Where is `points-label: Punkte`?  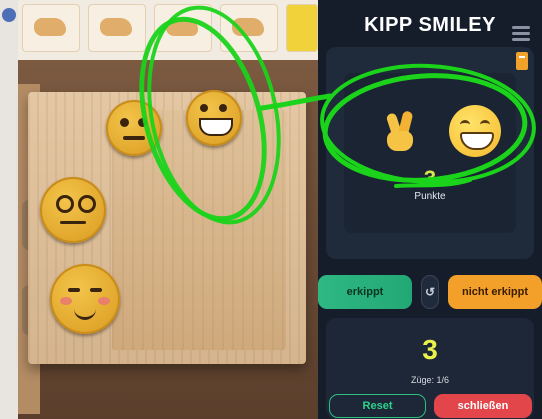
points-label: Punkte is located at coordinates (430, 196).